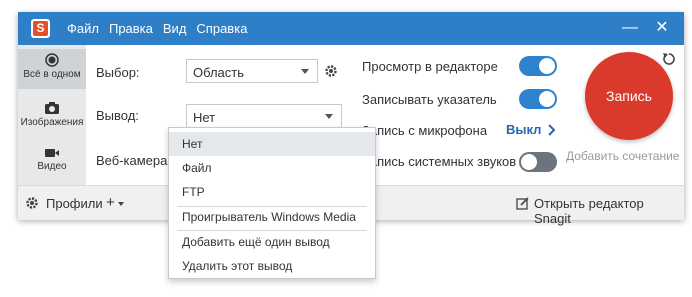 Image resolution: width=692 pixels, height=297 pixels. I want to click on snagit-logo-icon: S, so click(40, 28).